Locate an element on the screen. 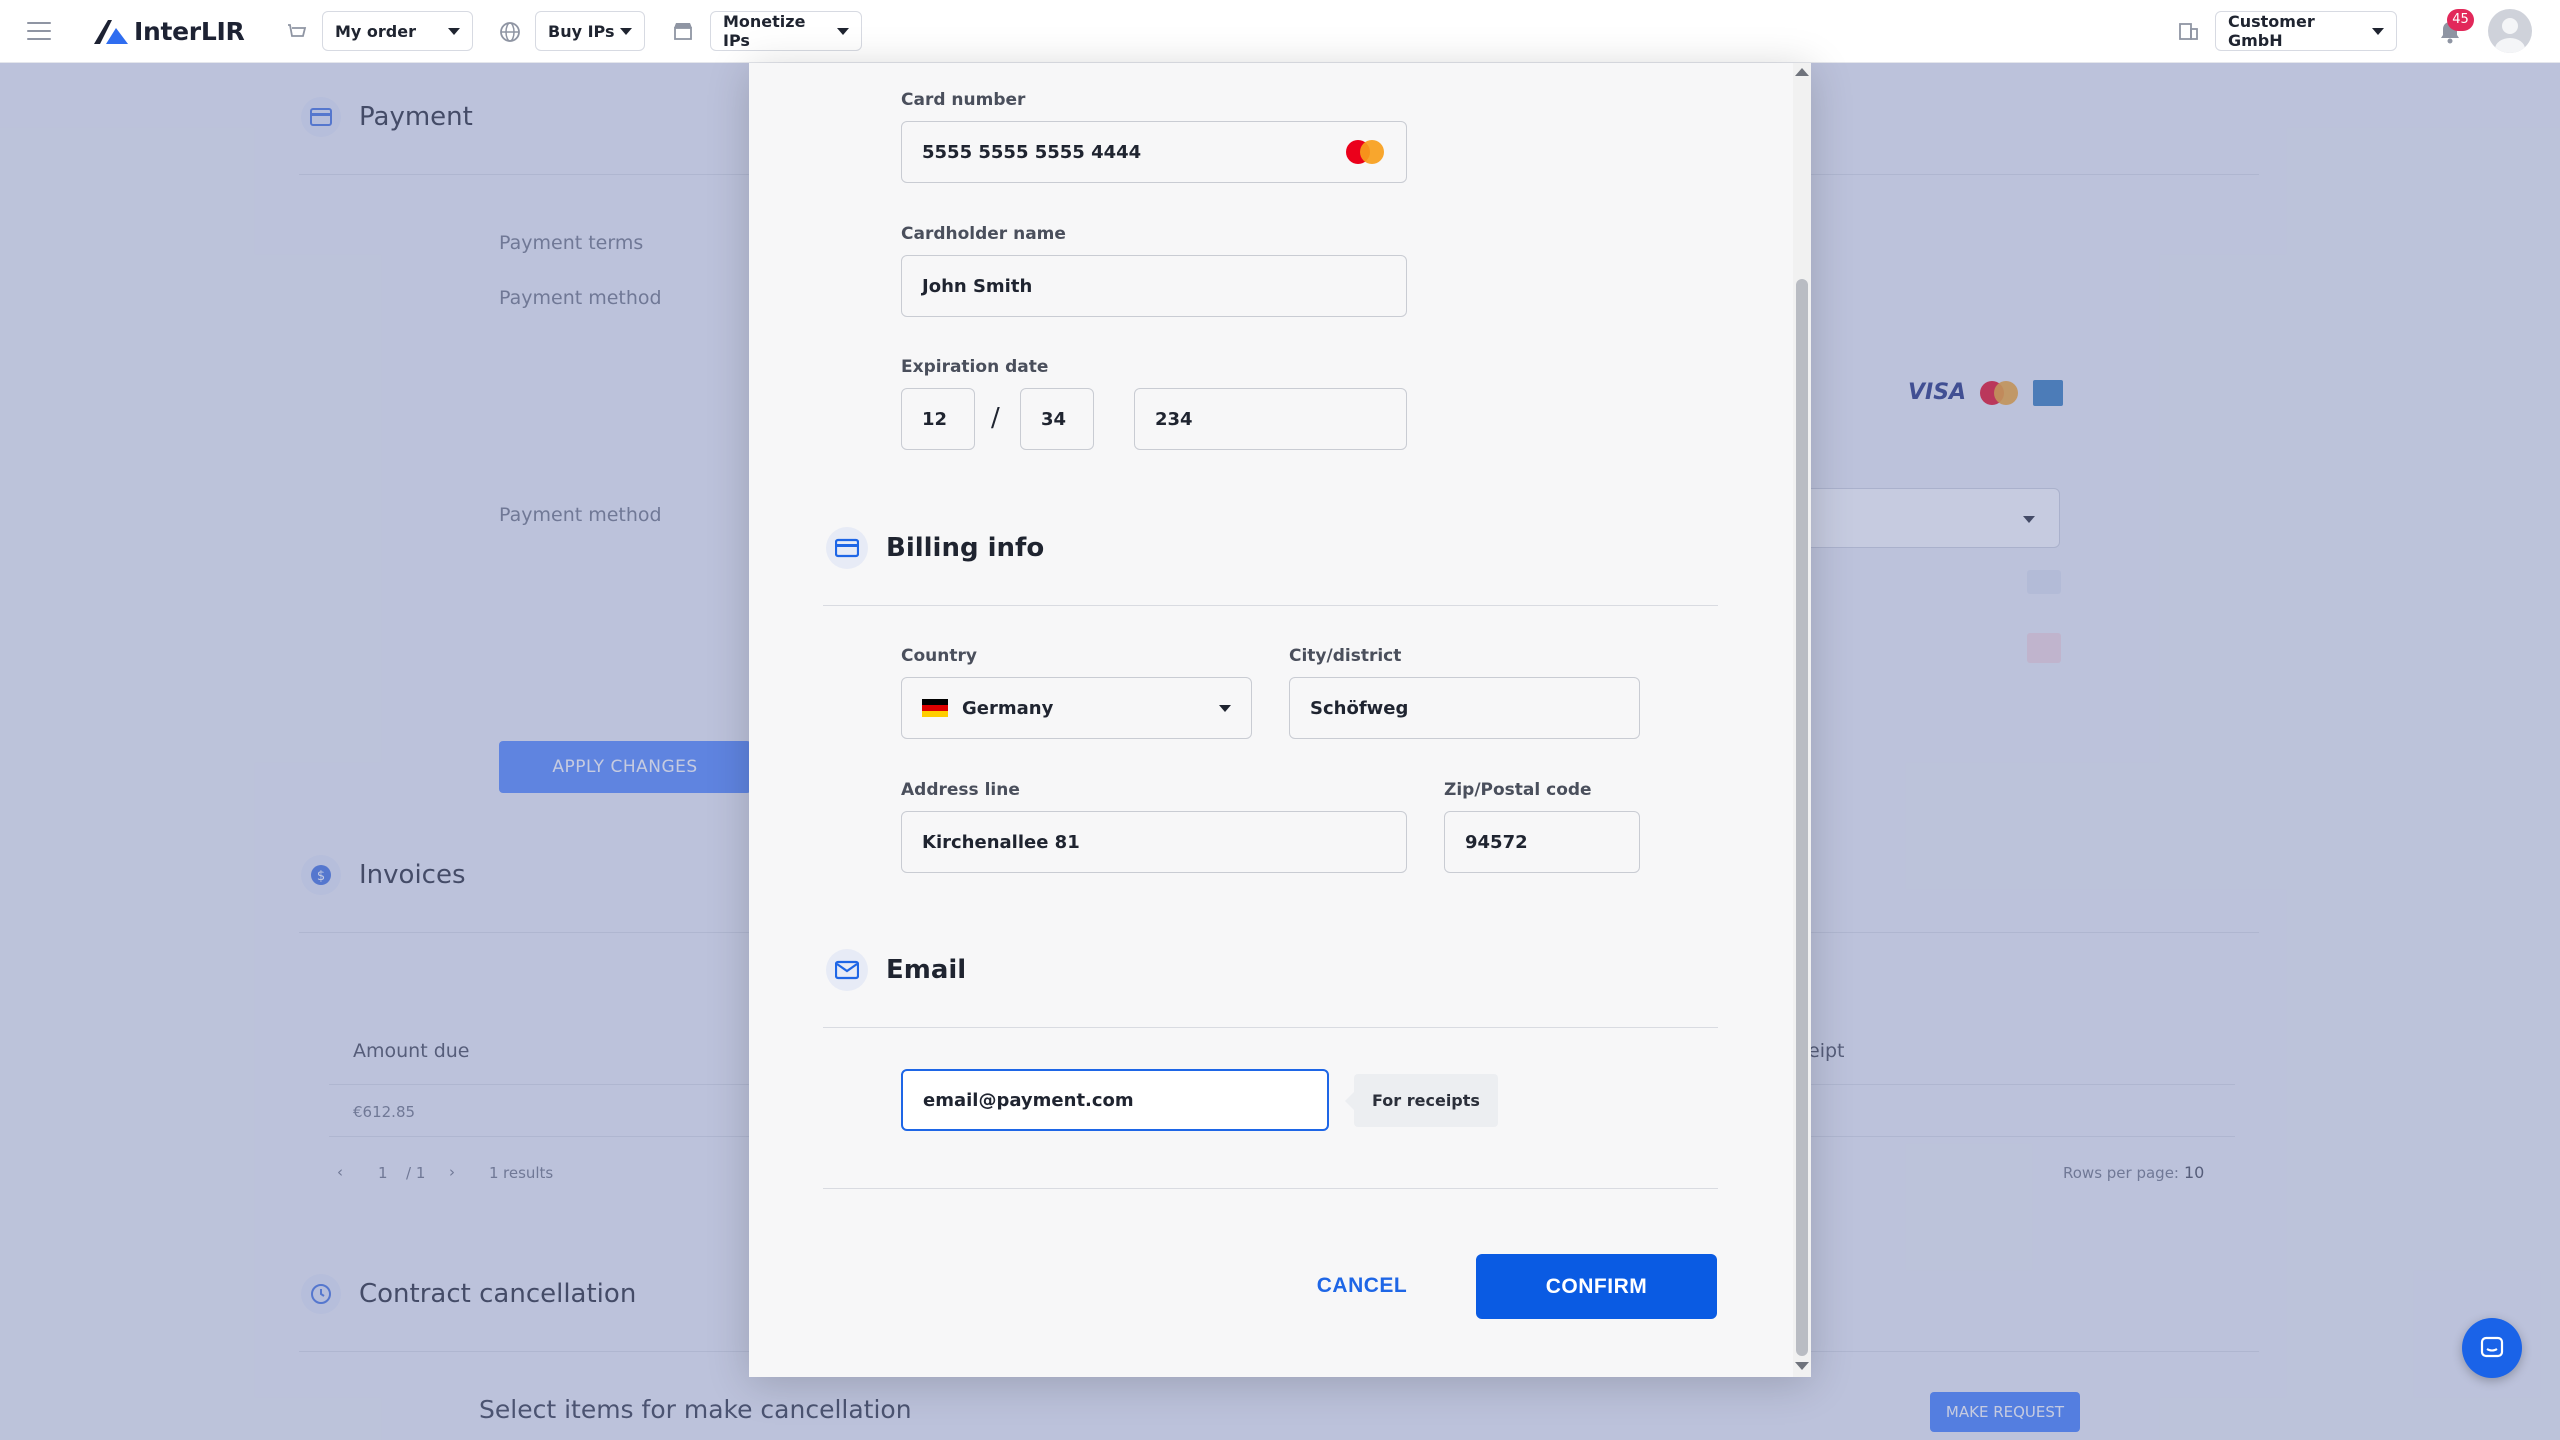 Image resolution: width=2560 pixels, height=1440 pixels. scroll-down-arrow-icon is located at coordinates (1802, 1366).